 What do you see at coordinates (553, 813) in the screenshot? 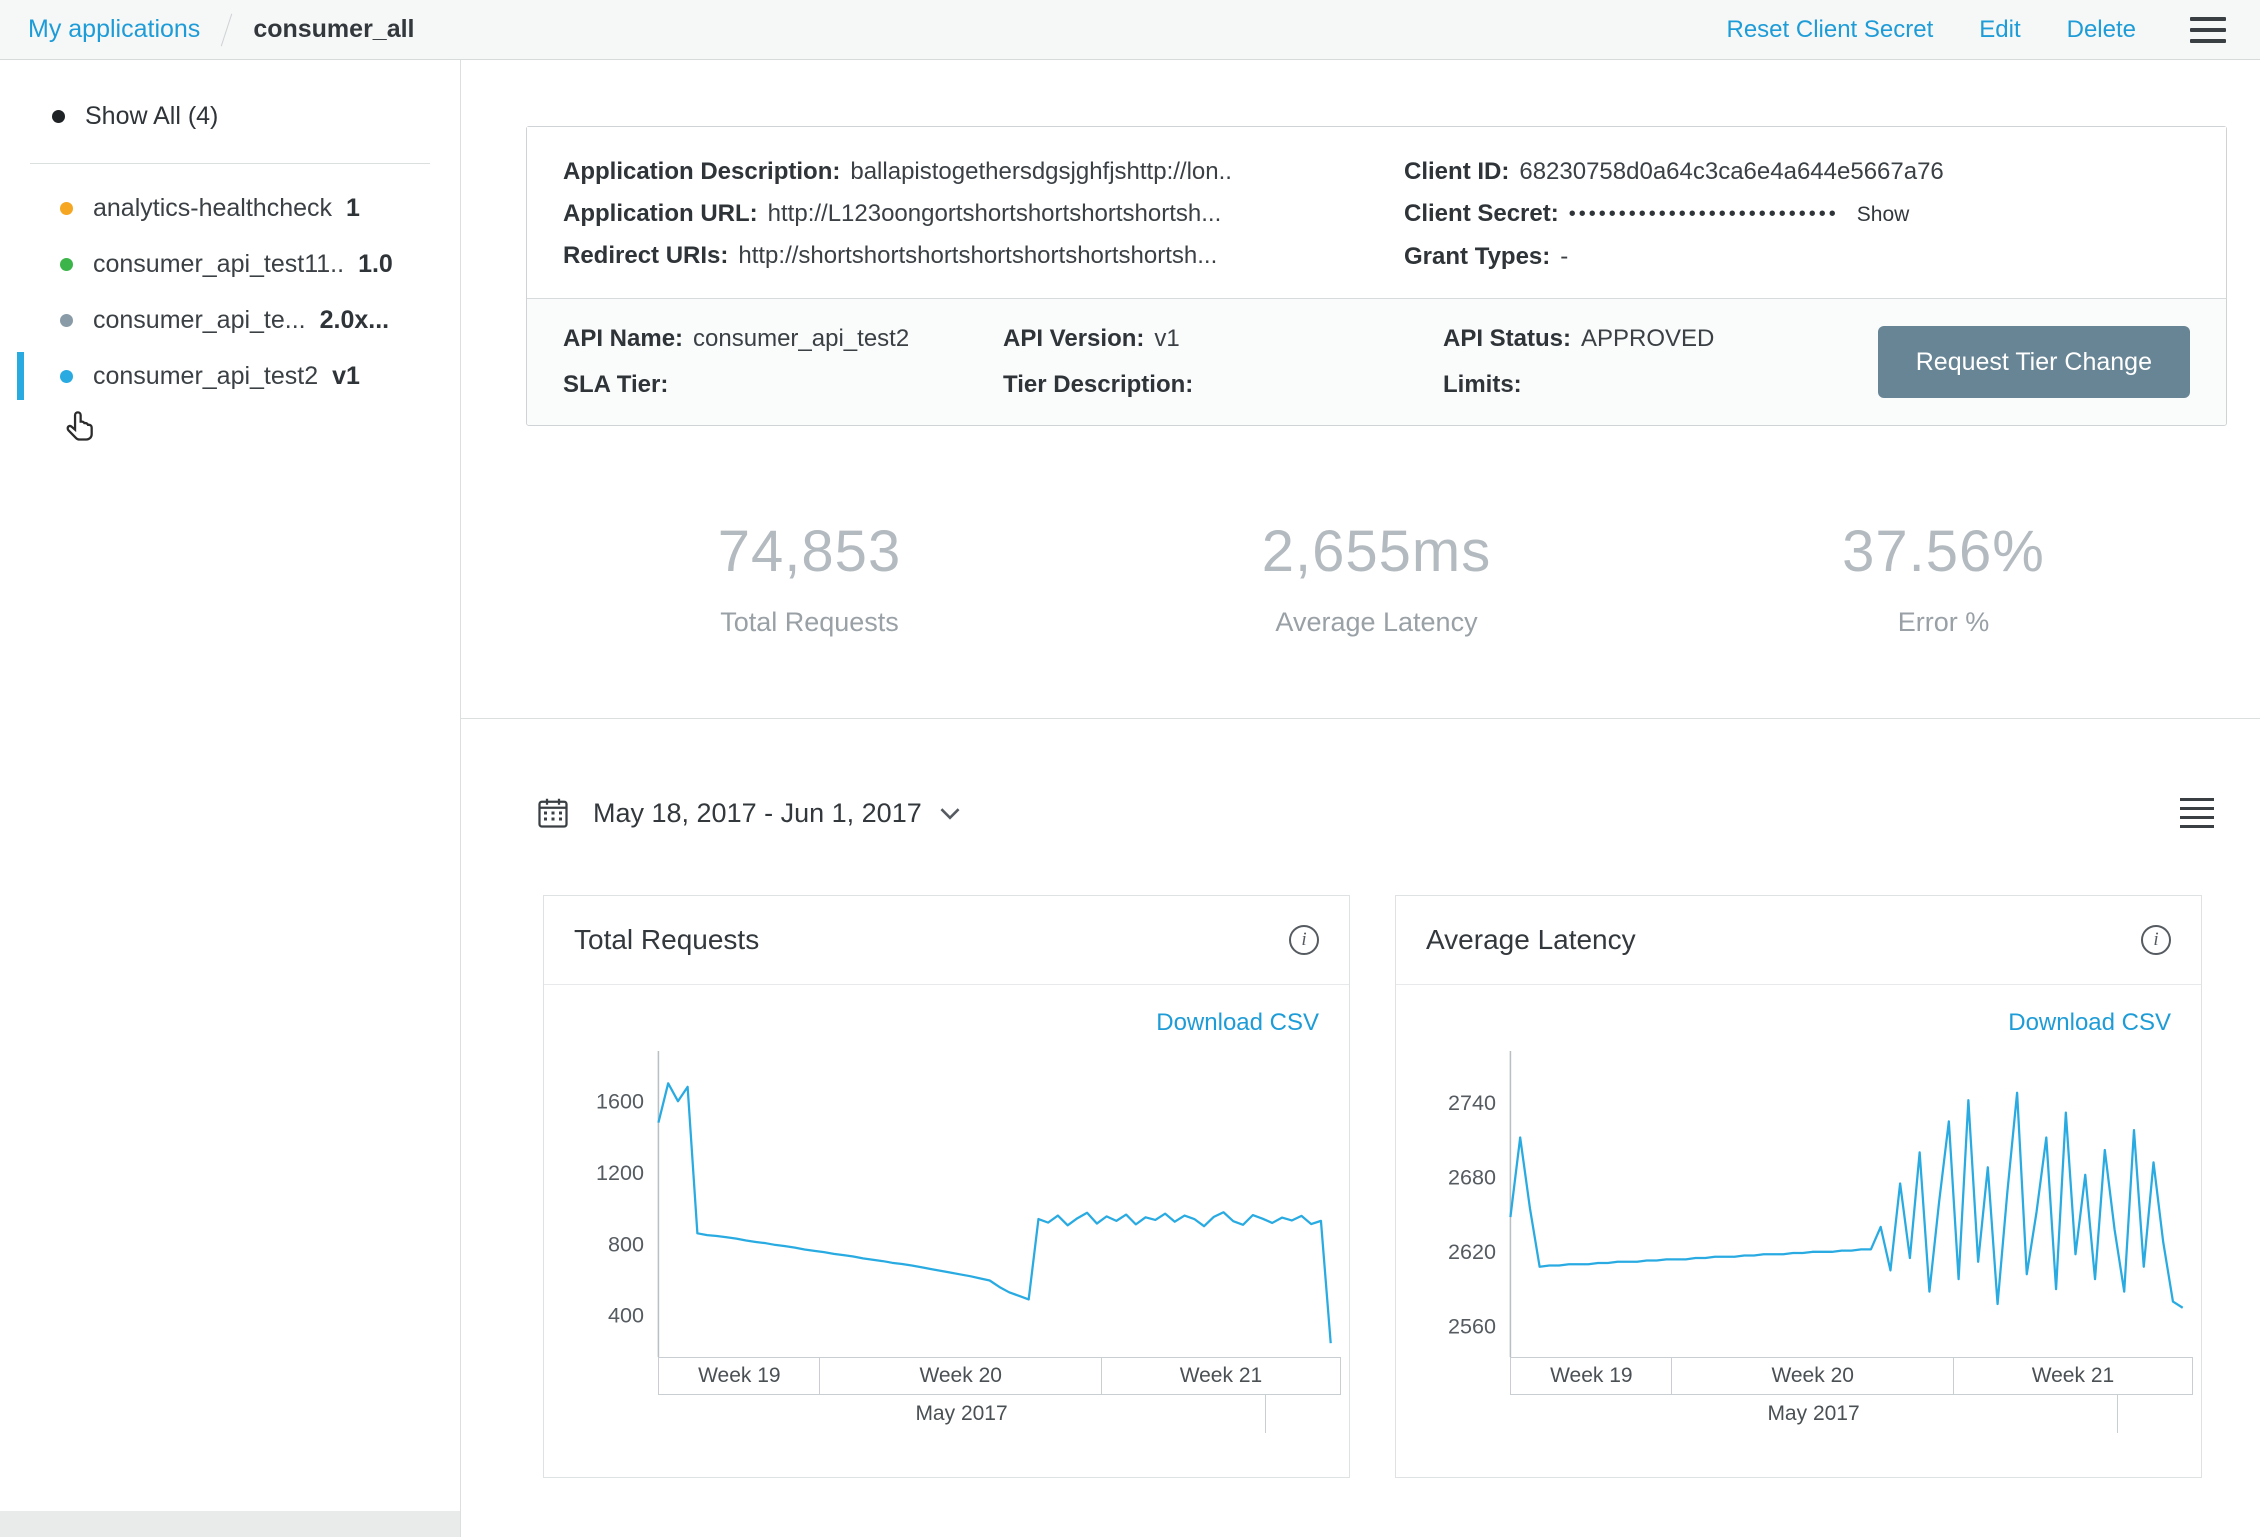
I see `calendar-icon` at bounding box center [553, 813].